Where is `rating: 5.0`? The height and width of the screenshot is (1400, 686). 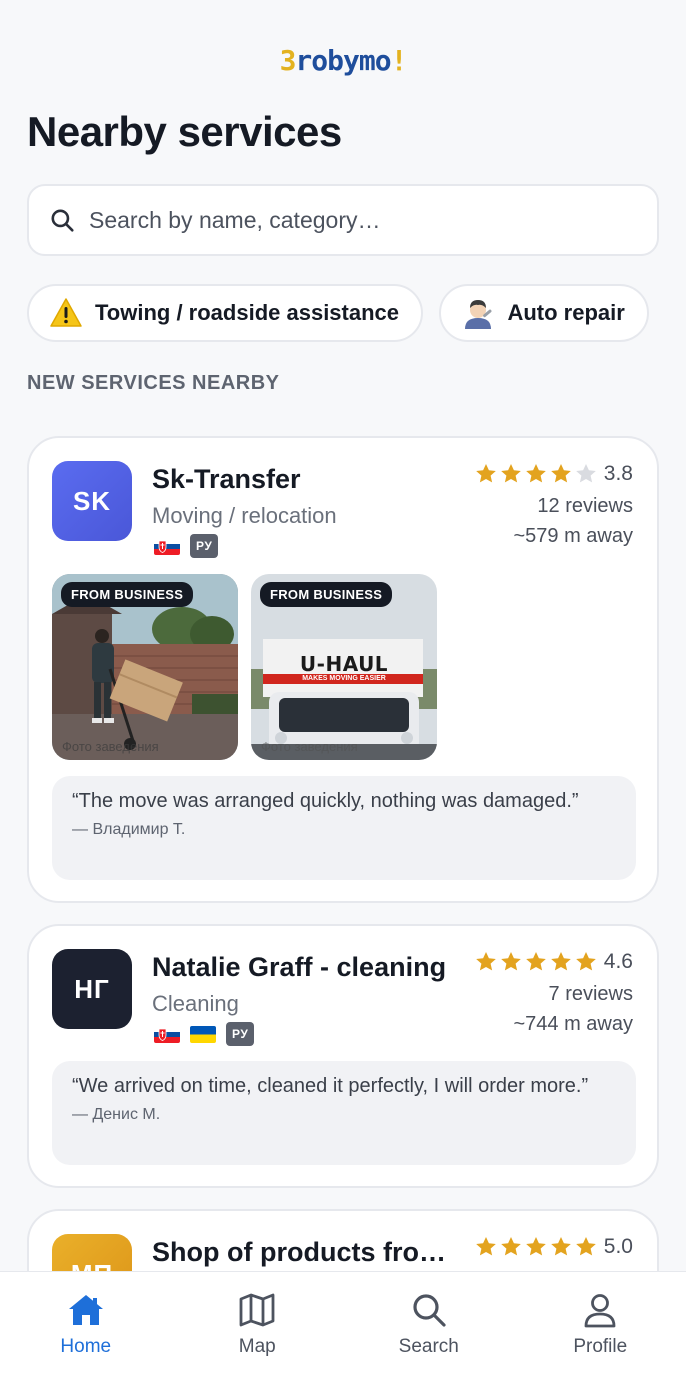
rating: 5.0 is located at coordinates (553, 1247).